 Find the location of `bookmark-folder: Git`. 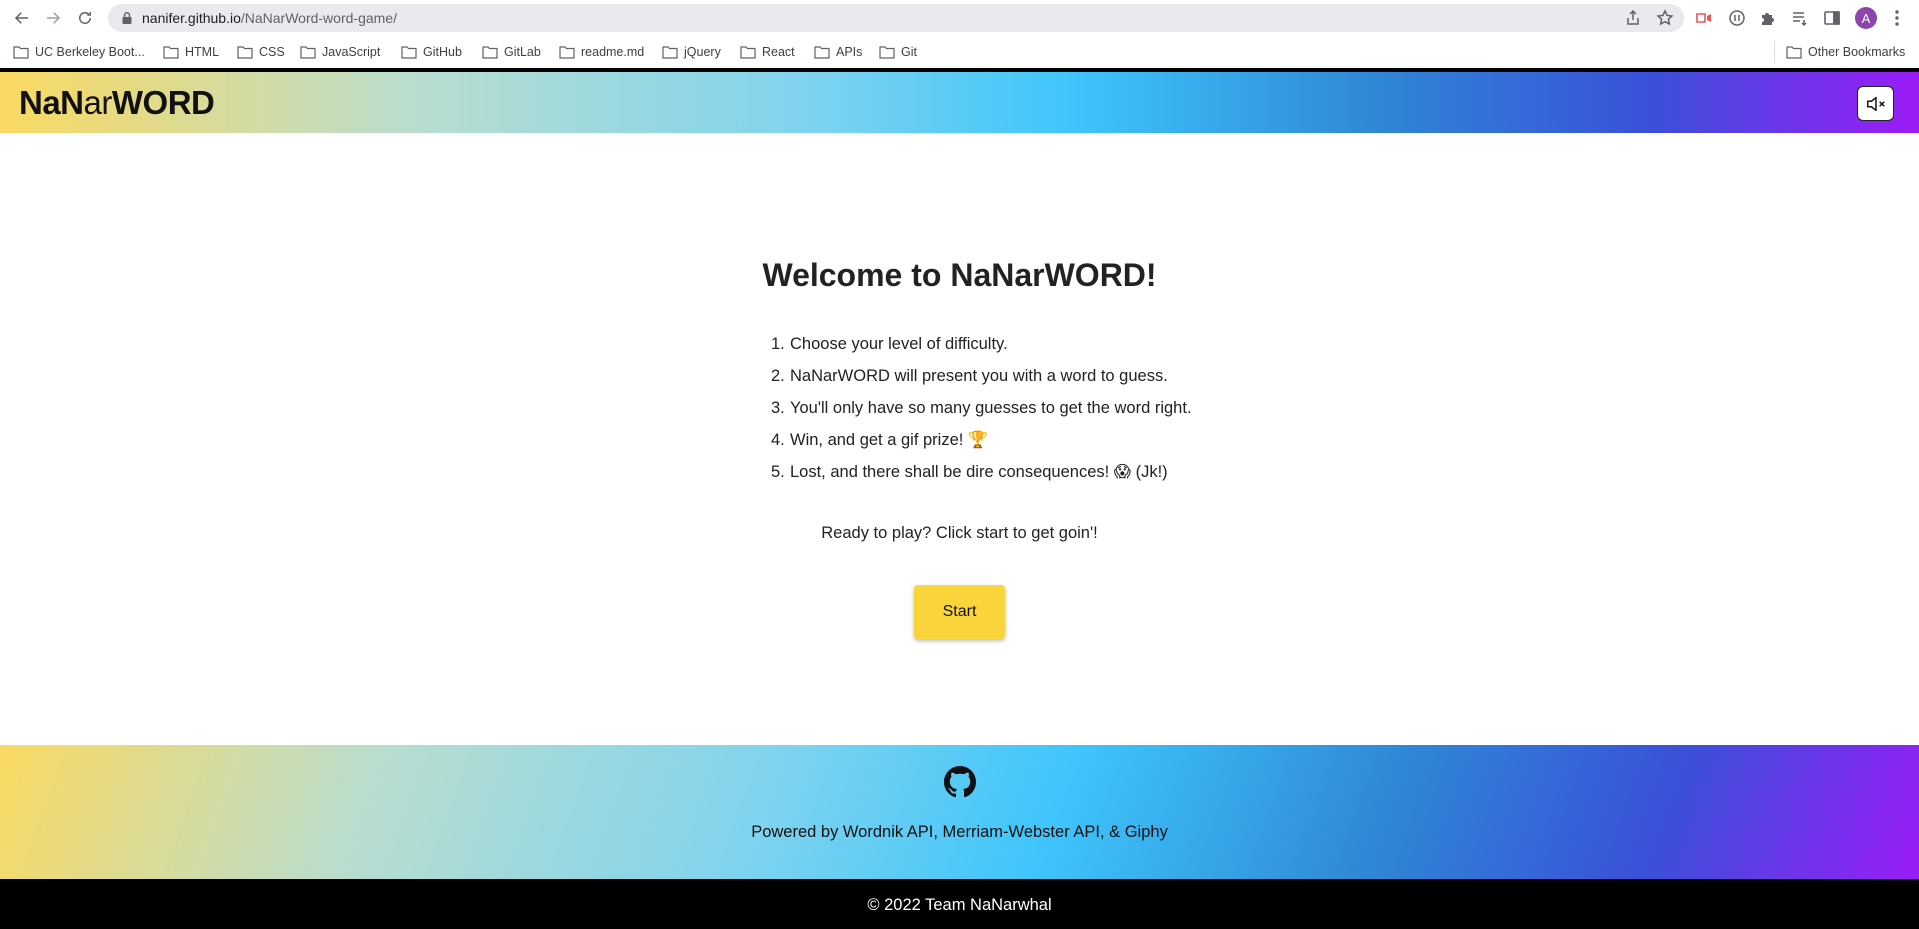

bookmark-folder: Git is located at coordinates (898, 52).